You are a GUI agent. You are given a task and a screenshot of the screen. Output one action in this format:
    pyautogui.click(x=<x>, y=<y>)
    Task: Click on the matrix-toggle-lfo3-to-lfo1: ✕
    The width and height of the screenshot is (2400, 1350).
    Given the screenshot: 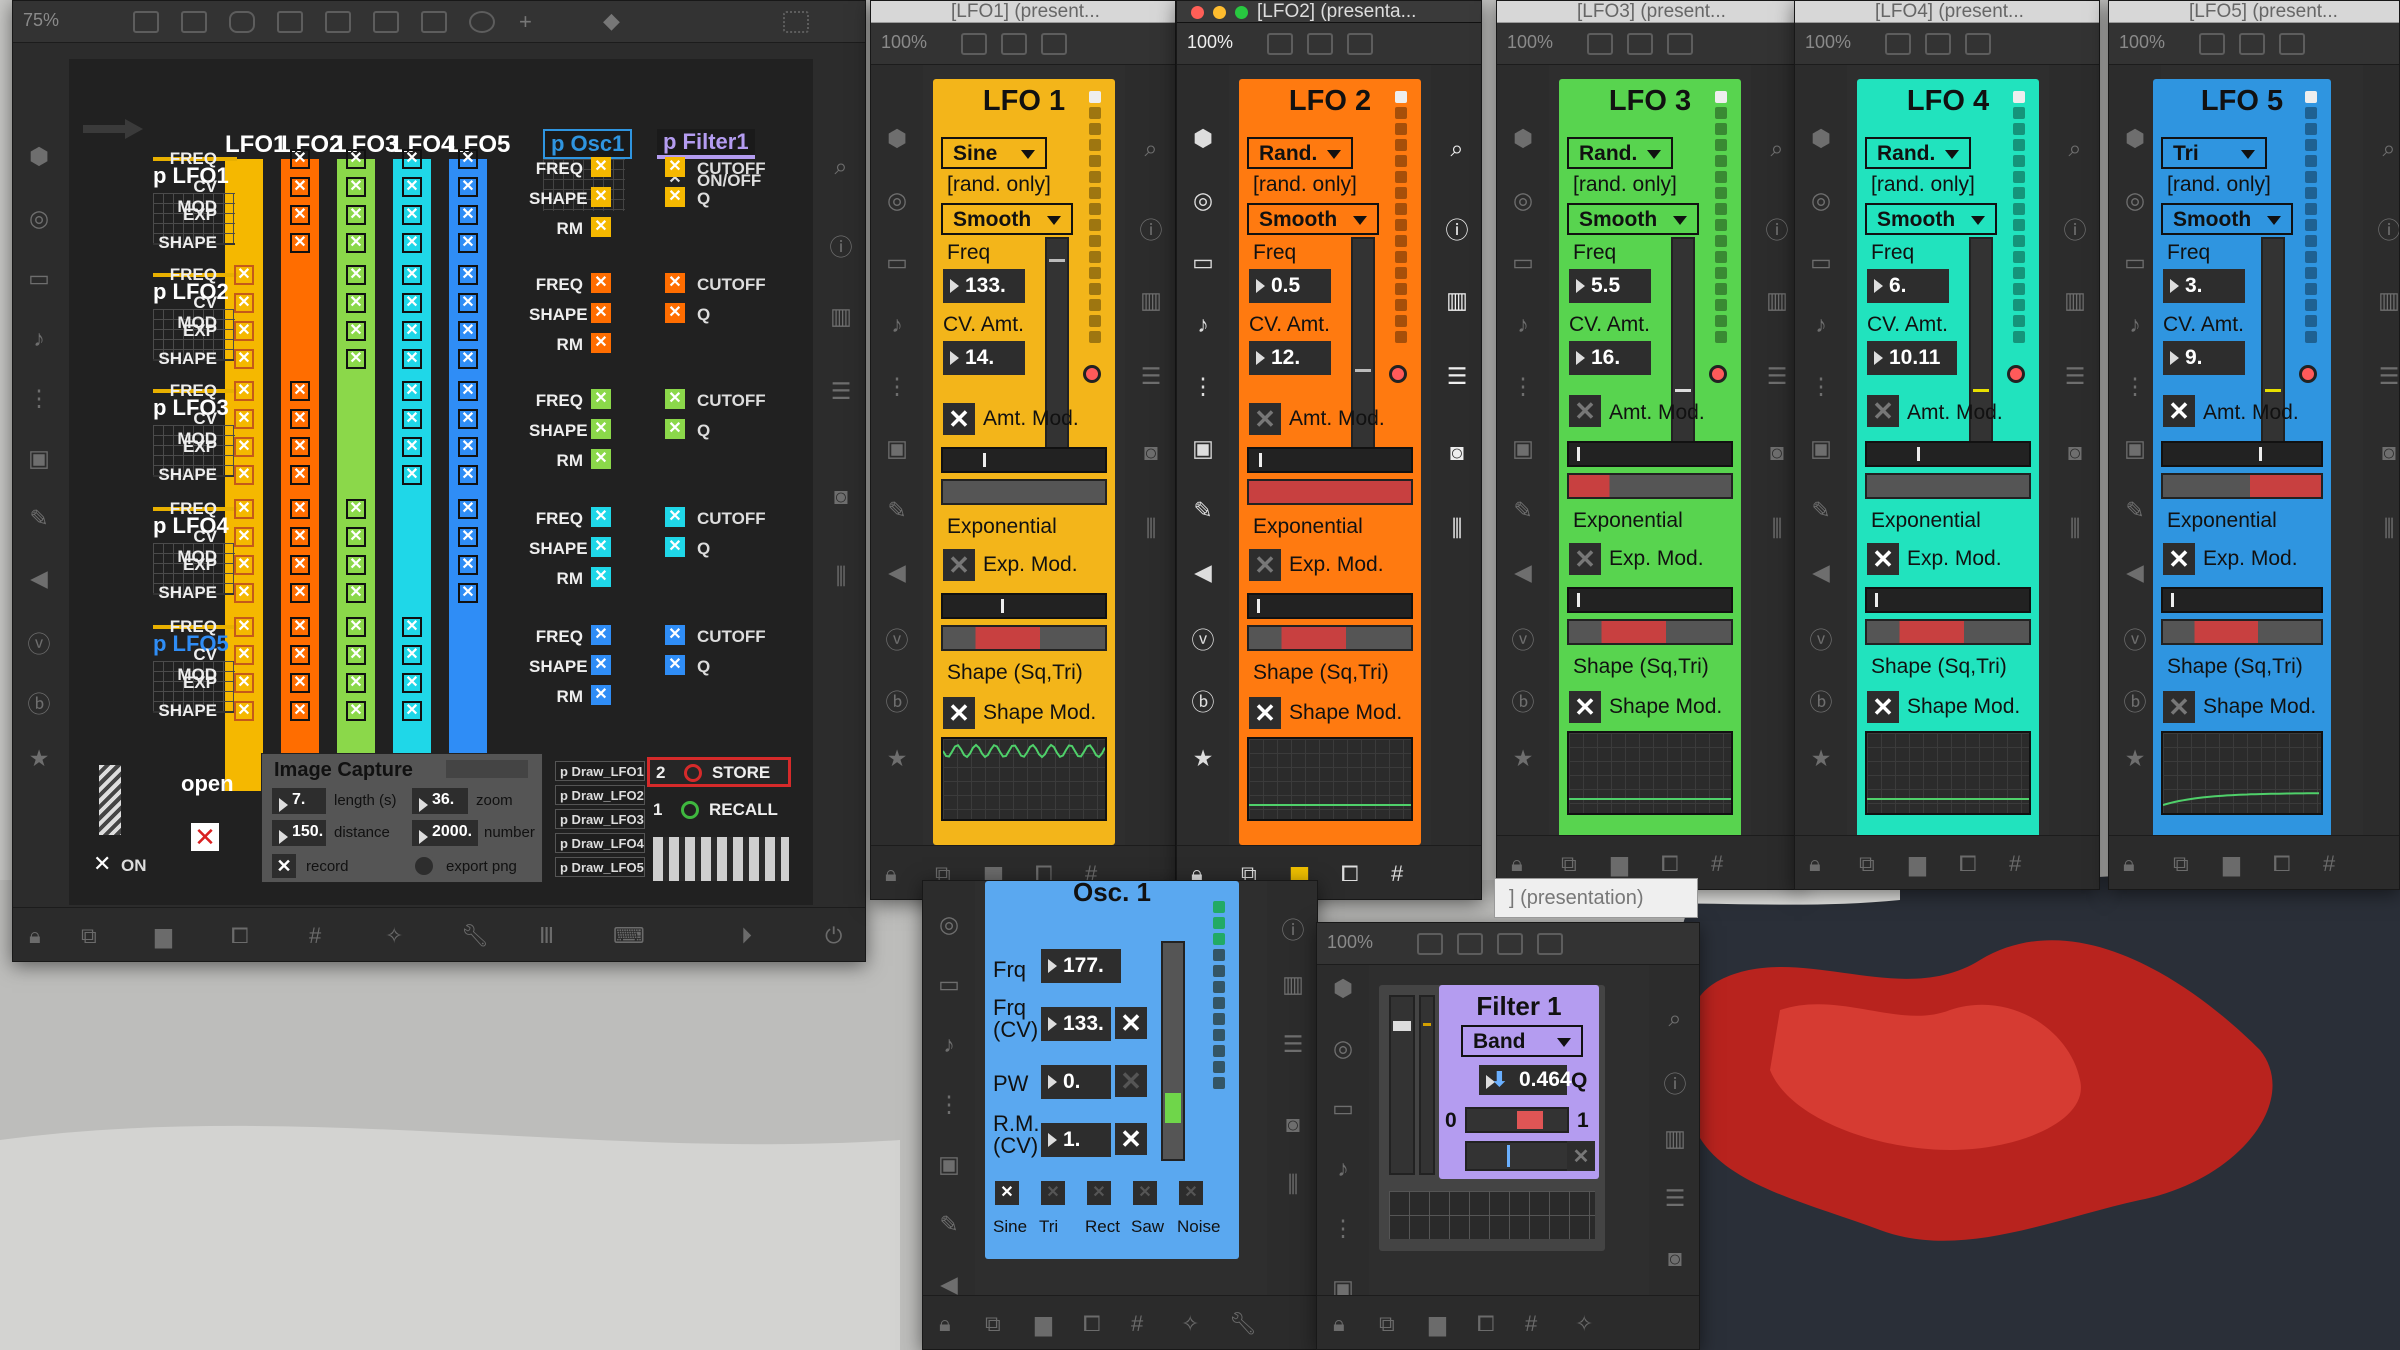 What is the action you would take?
    pyautogui.click(x=356, y=159)
    